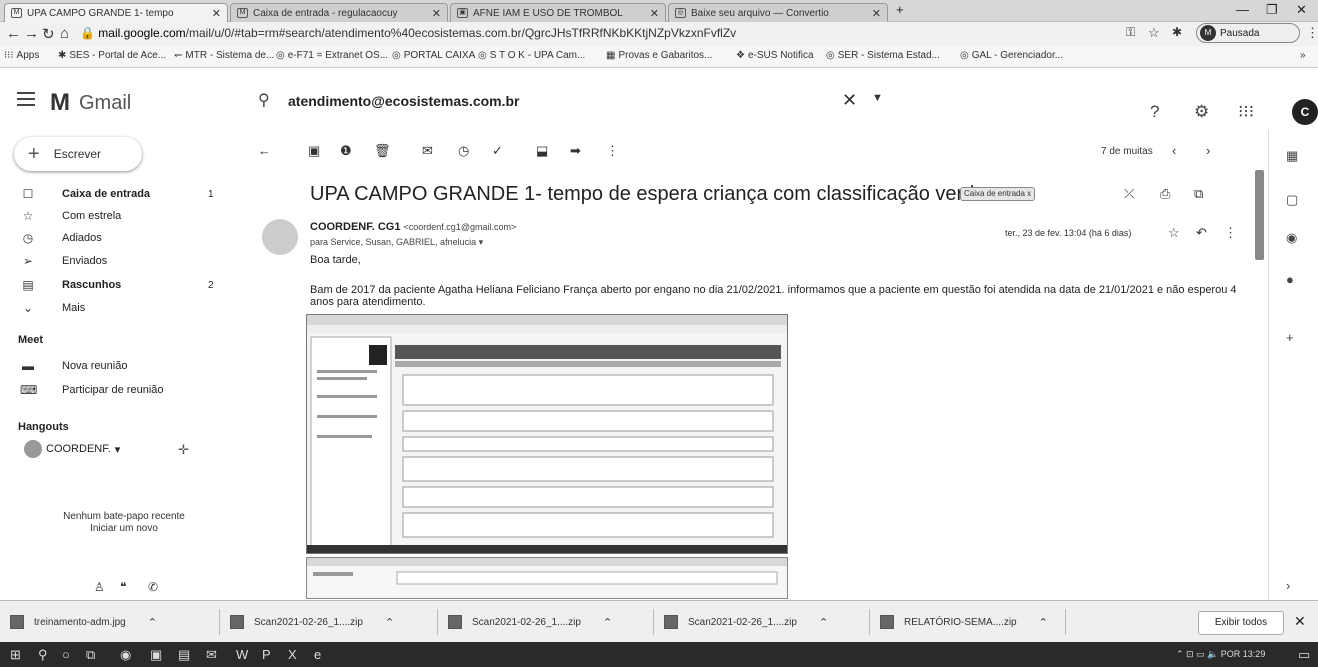 This screenshot has height=667, width=1318. I want to click on gmail-logo: M Gmail, so click(90, 103).